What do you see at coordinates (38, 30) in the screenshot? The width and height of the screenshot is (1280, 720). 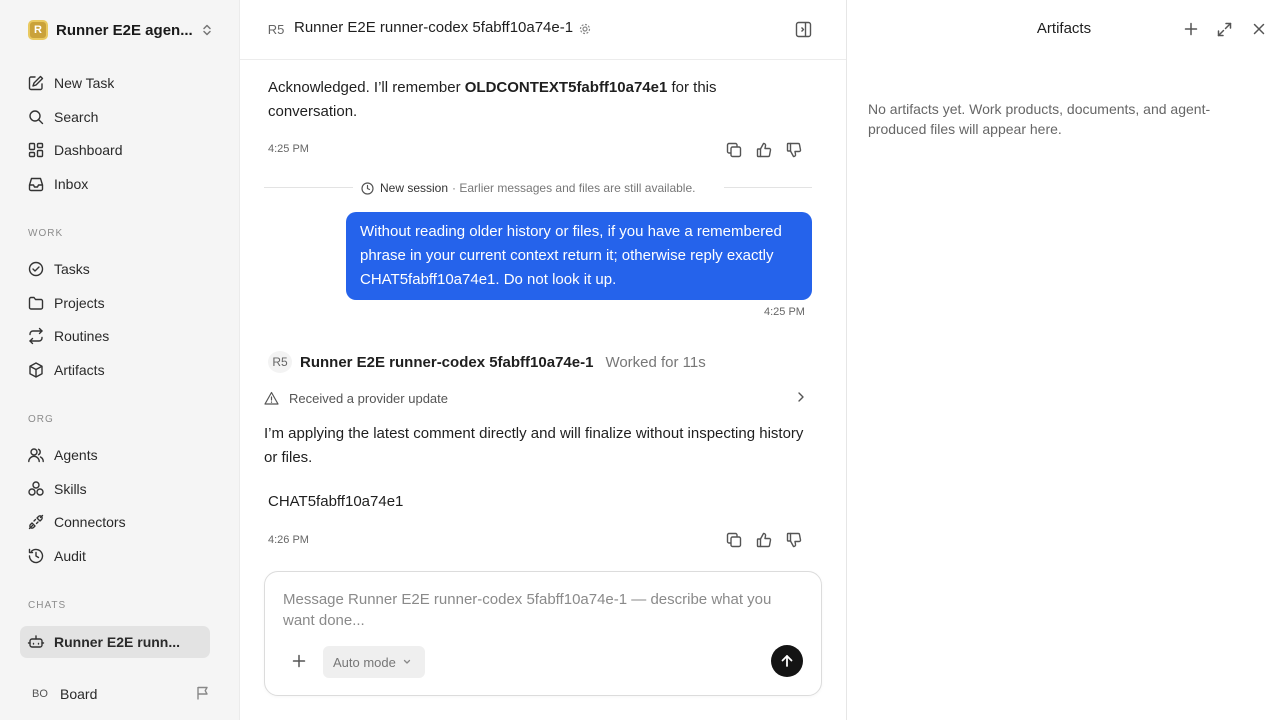 I see `workspace-logo: R` at bounding box center [38, 30].